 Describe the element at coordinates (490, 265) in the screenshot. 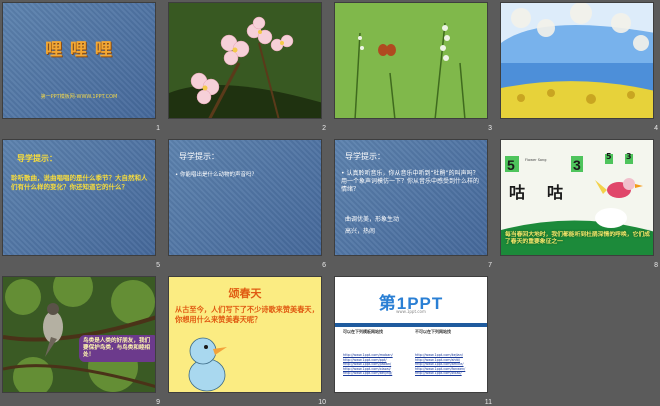

I see `slide-number: 7` at that location.